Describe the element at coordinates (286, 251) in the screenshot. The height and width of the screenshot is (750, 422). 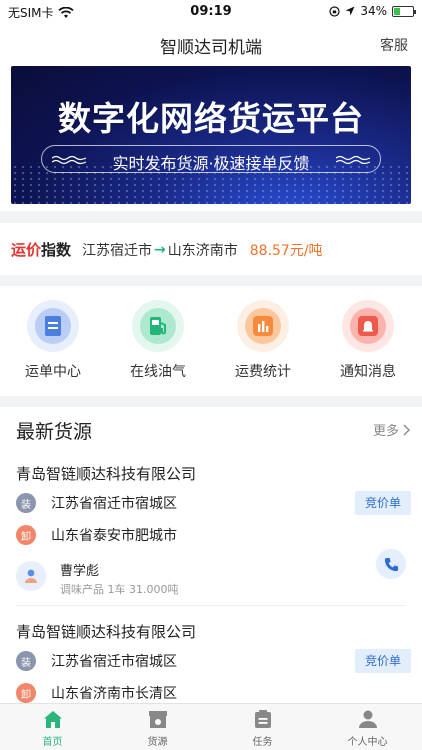
I see `index-price: 88.57元/吨` at that location.